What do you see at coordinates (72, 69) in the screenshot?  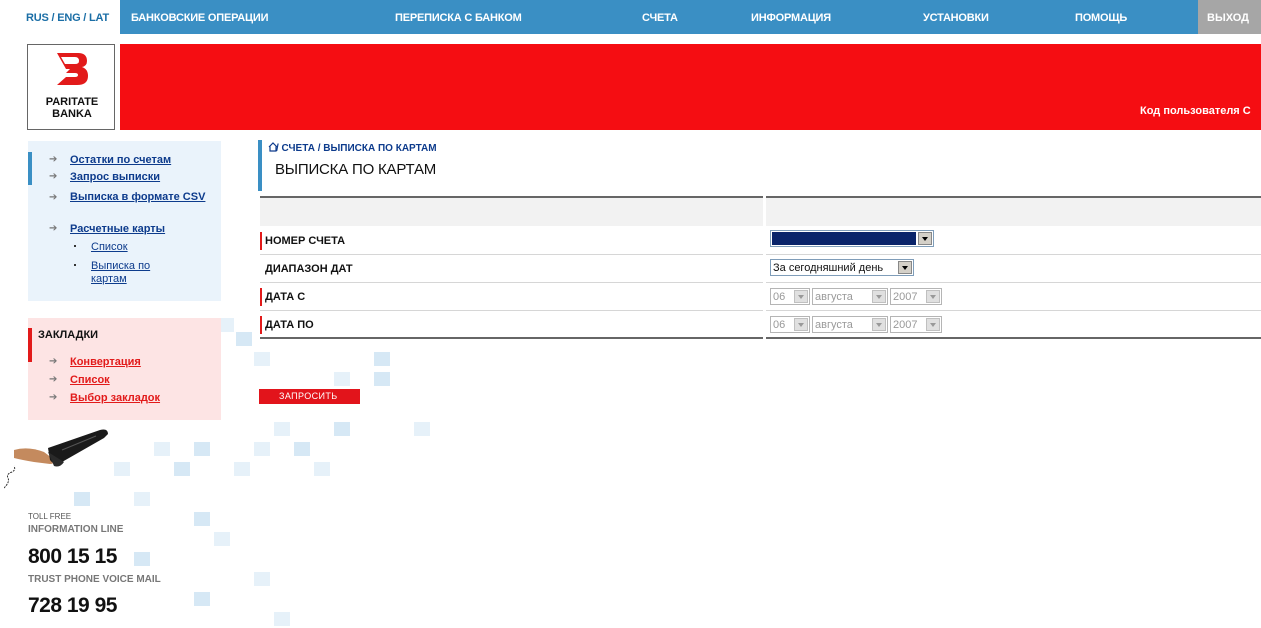 I see `paritate-logo-icon` at bounding box center [72, 69].